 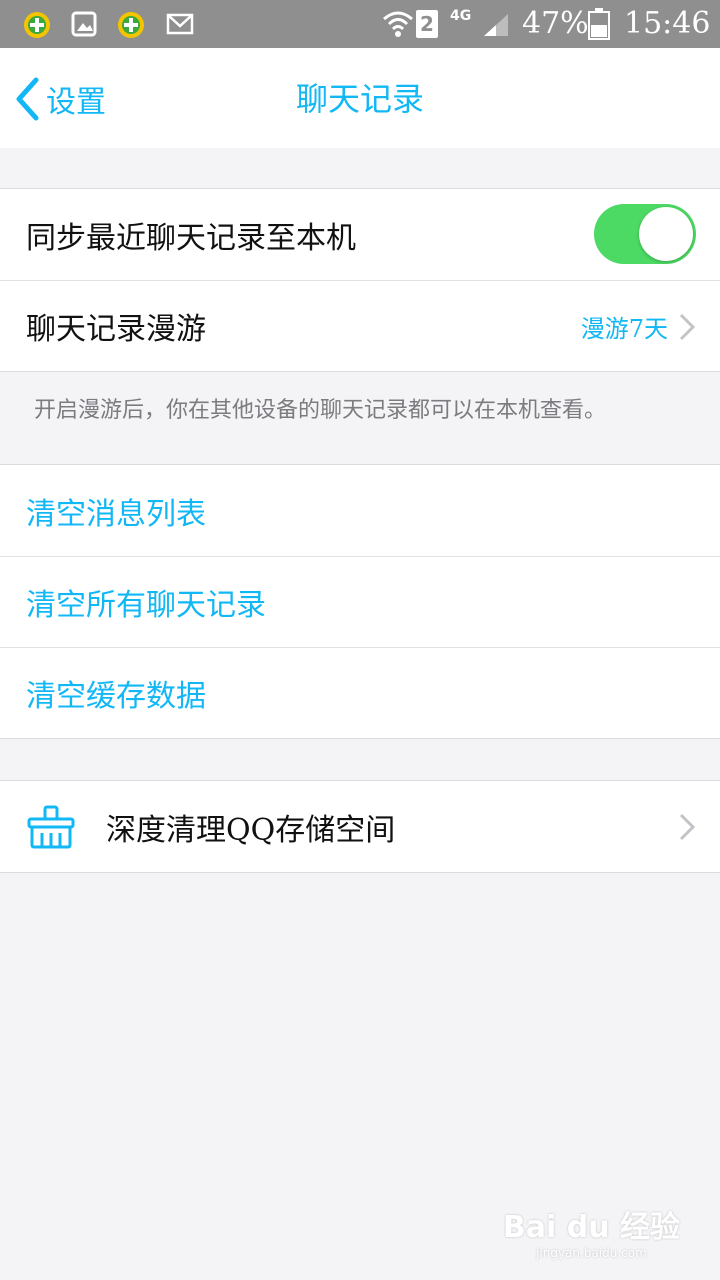 I want to click on deep-clean-label: 深度清理QQ存储空间, so click(x=251, y=830).